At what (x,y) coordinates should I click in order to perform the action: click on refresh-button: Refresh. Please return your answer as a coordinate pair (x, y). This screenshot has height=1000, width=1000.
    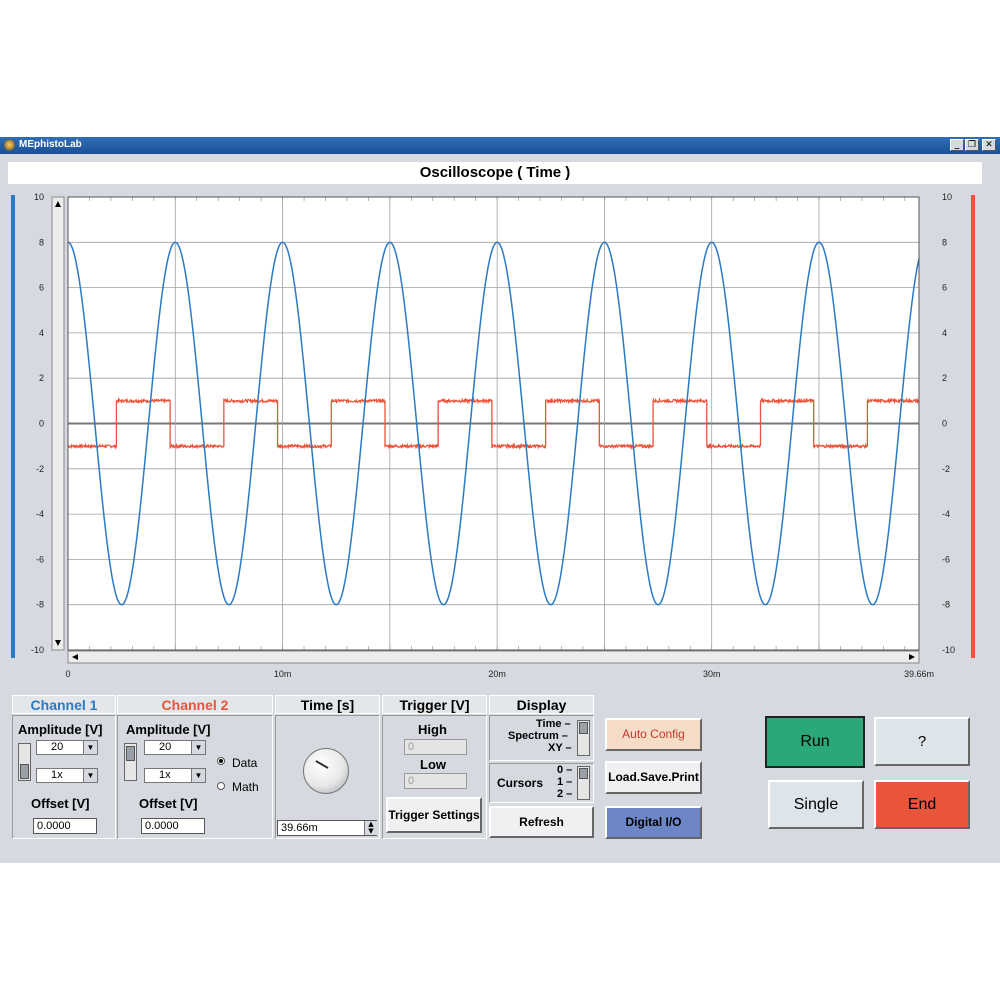
    Looking at the image, I should click on (541, 822).